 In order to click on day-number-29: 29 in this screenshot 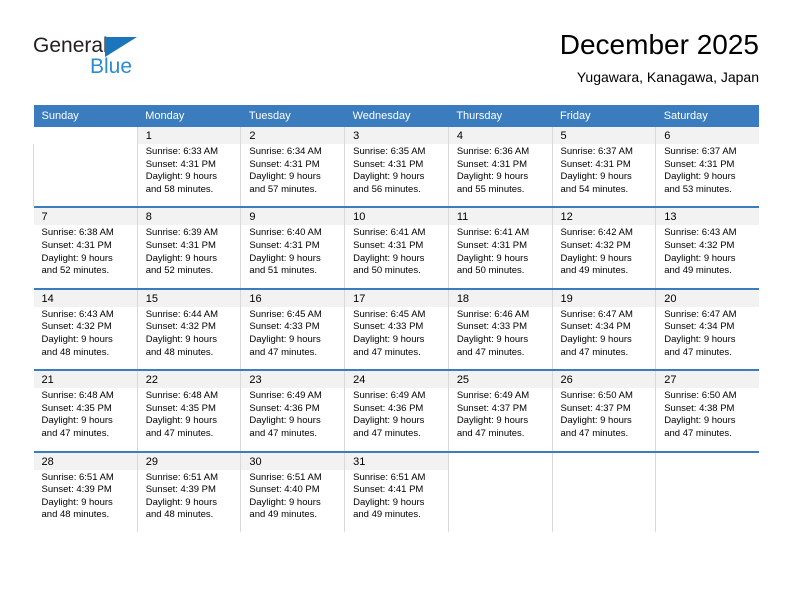, I will do `click(188, 461)`.